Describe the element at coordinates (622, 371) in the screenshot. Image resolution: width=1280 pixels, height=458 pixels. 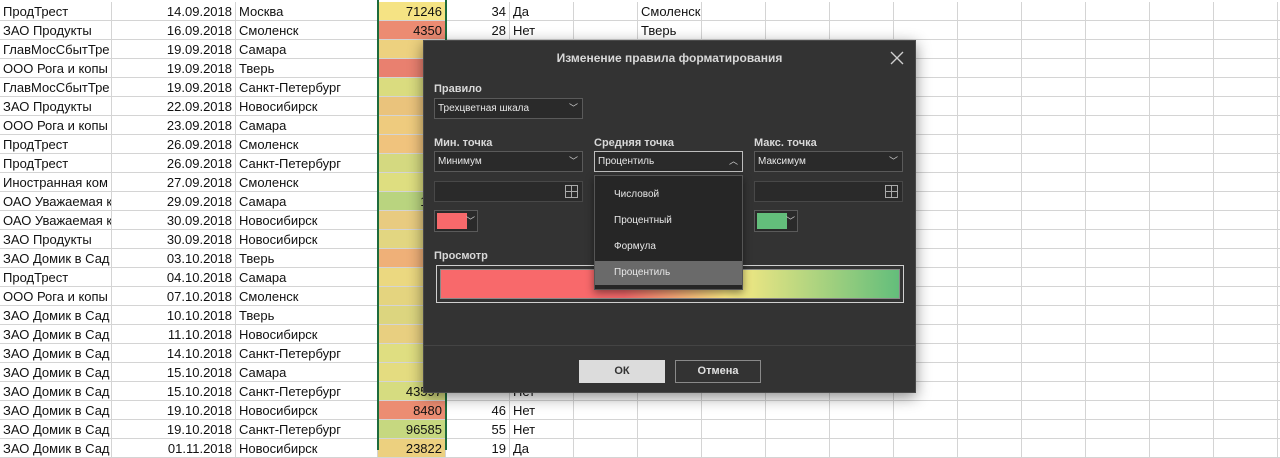
I see `ok-button: ОК` at that location.